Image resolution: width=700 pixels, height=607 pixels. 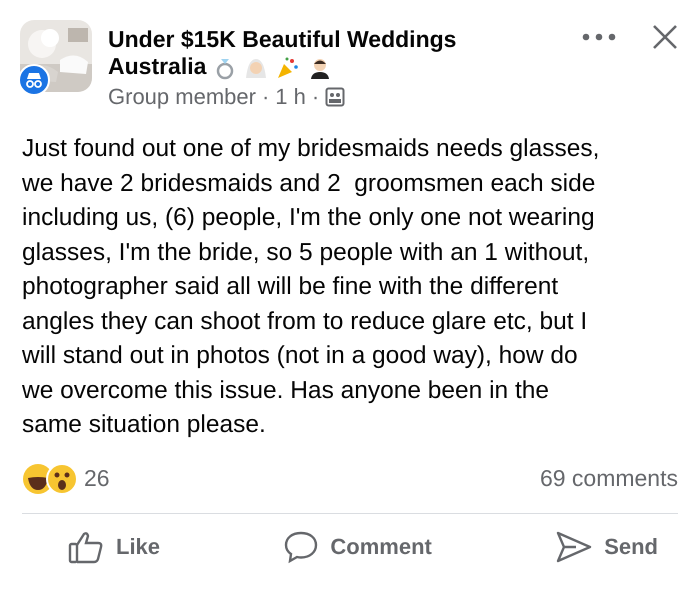 I want to click on thumbs-up-icon, so click(x=86, y=547).